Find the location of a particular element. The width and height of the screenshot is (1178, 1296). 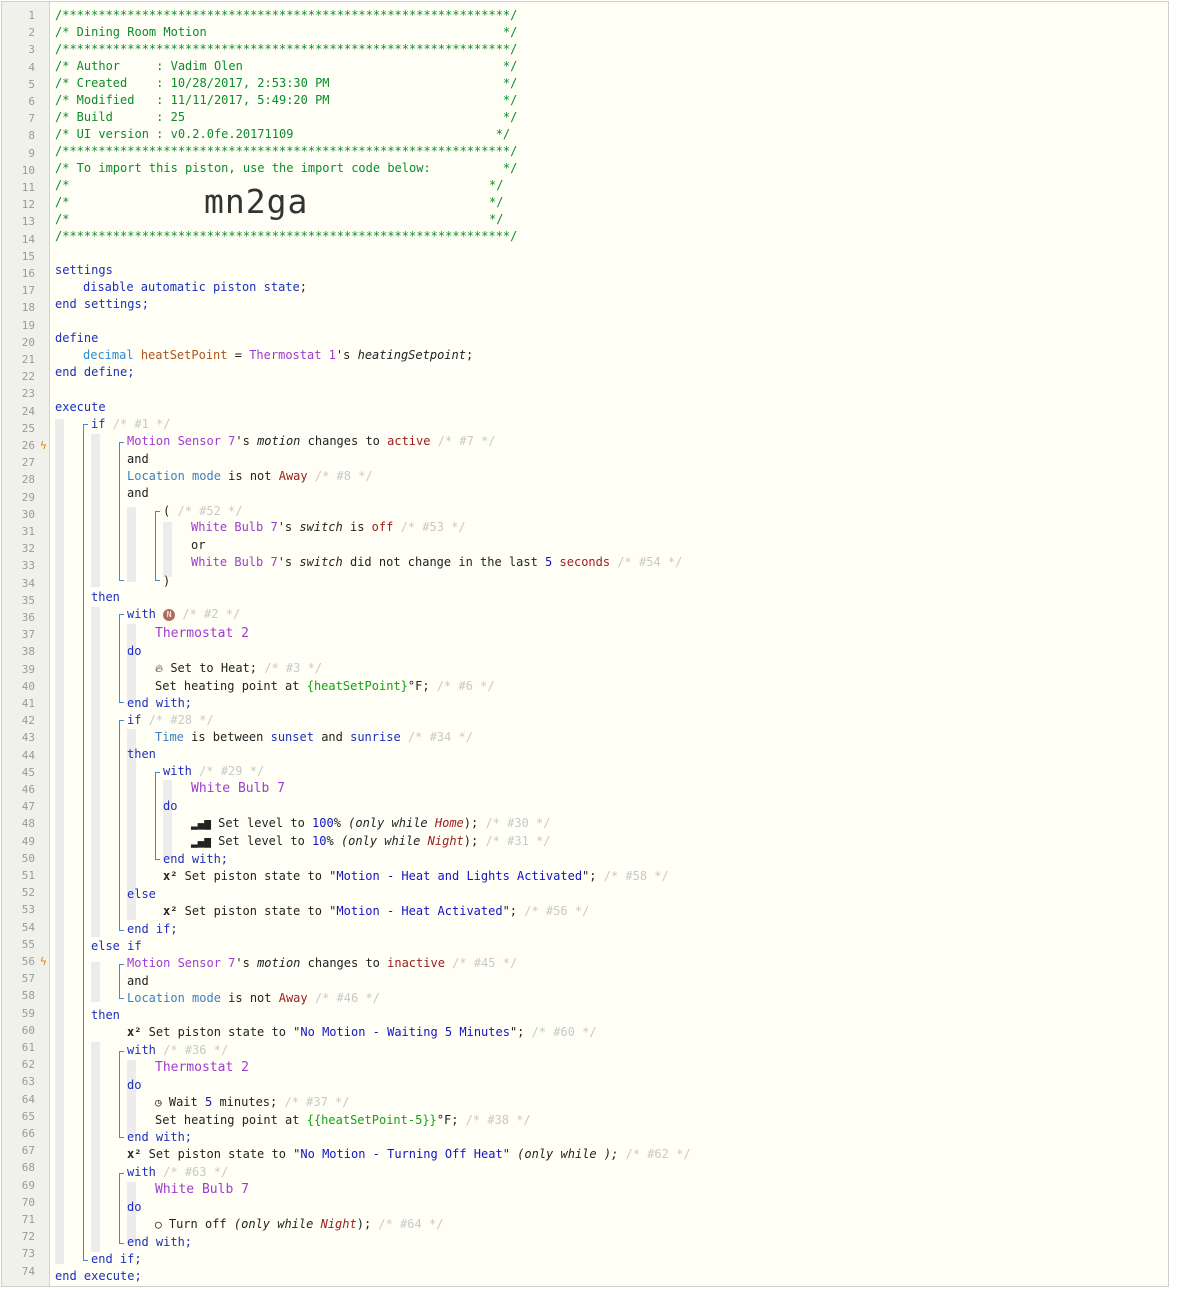

line-number: 41 is located at coordinates (28, 703).